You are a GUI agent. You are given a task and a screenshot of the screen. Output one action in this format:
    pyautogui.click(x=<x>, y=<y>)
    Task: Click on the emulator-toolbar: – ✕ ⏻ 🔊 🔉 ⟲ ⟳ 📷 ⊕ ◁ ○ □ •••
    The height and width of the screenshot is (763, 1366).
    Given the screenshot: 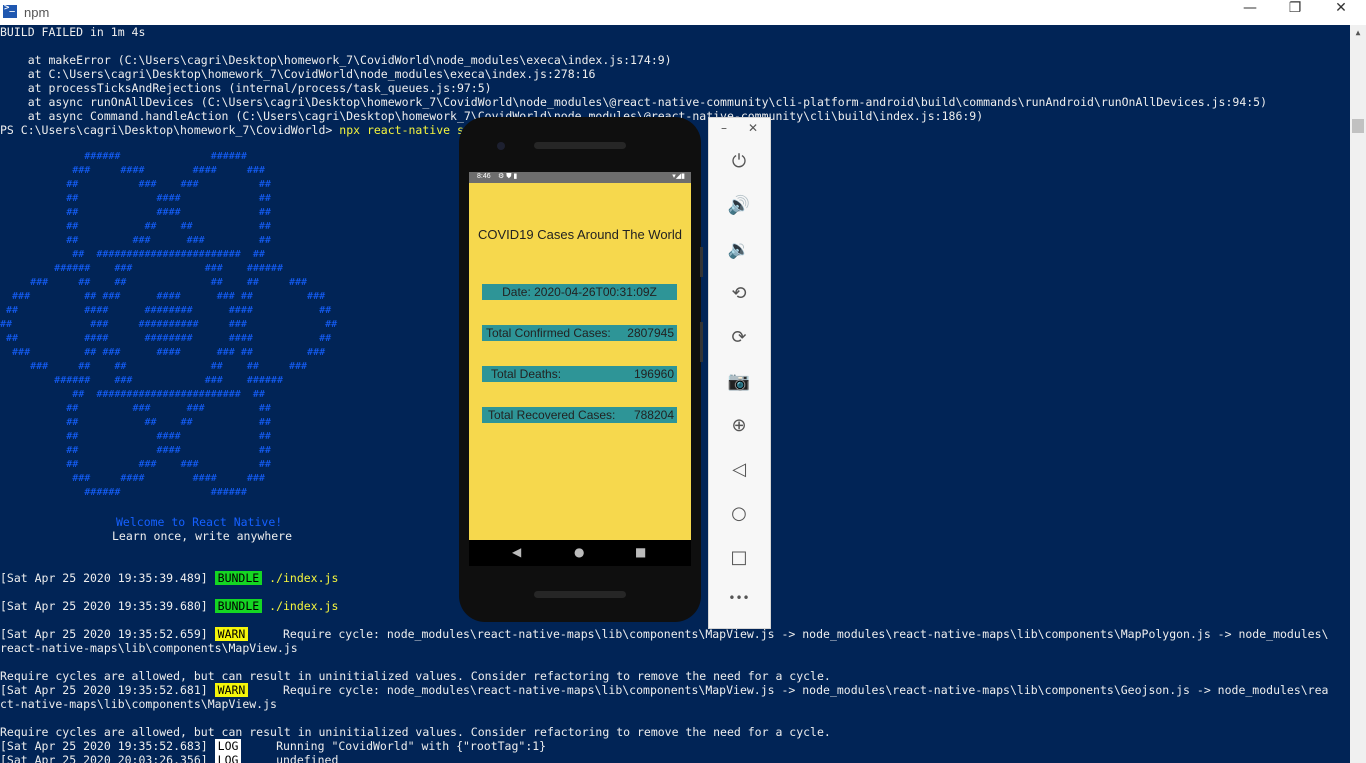 What is the action you would take?
    pyautogui.click(x=739, y=373)
    